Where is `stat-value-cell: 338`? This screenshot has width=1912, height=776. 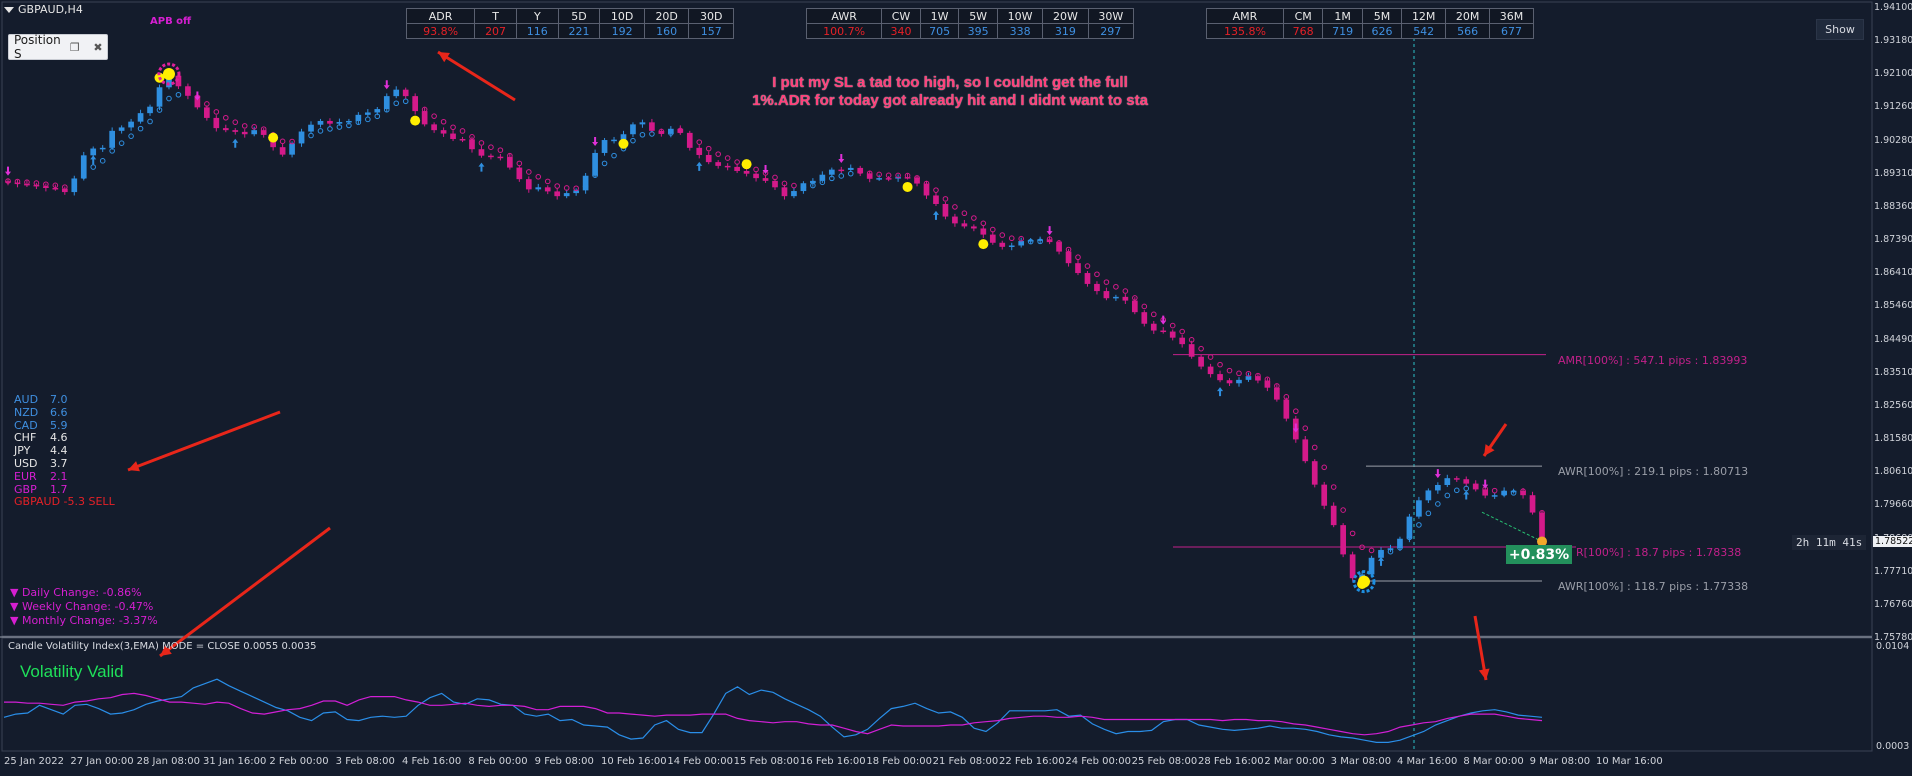 stat-value-cell: 338 is located at coordinates (1020, 31).